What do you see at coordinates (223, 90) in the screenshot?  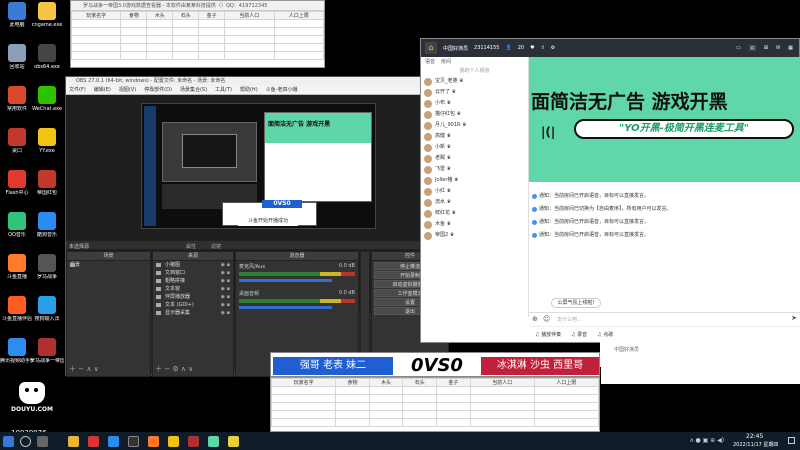 I see `menu-item: 工具(T)` at bounding box center [223, 90].